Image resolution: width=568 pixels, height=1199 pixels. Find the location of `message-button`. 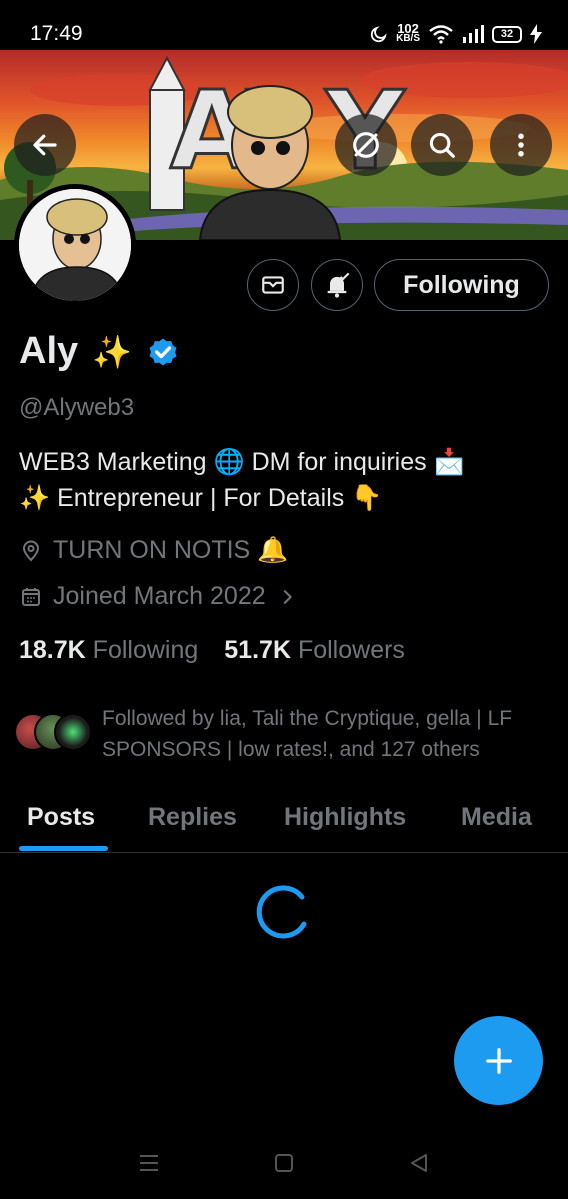

message-button is located at coordinates (273, 285).